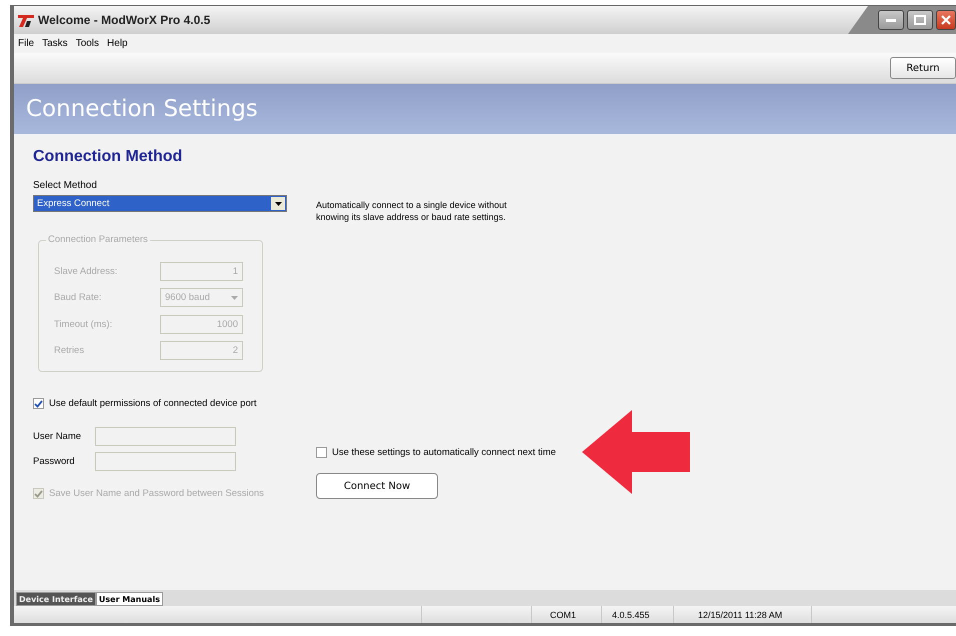 The image size is (956, 636). What do you see at coordinates (86, 271) in the screenshot?
I see `field-label: Slave Address:` at bounding box center [86, 271].